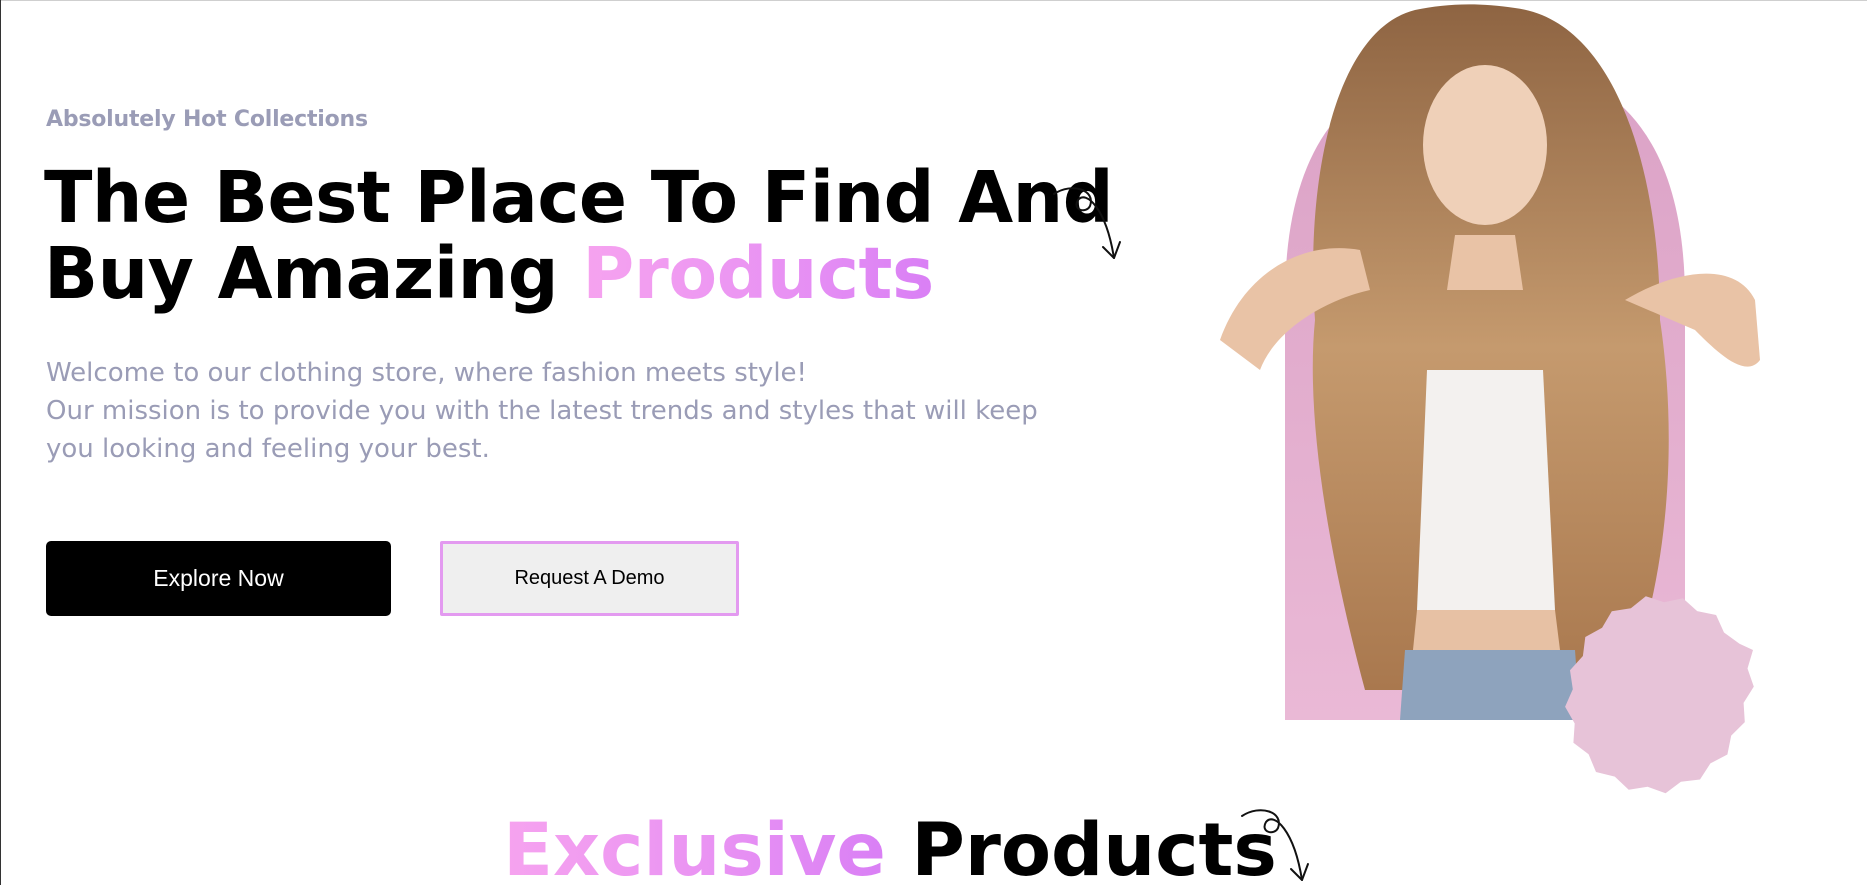  What do you see at coordinates (0, 442) in the screenshot?
I see `window-left-border` at bounding box center [0, 442].